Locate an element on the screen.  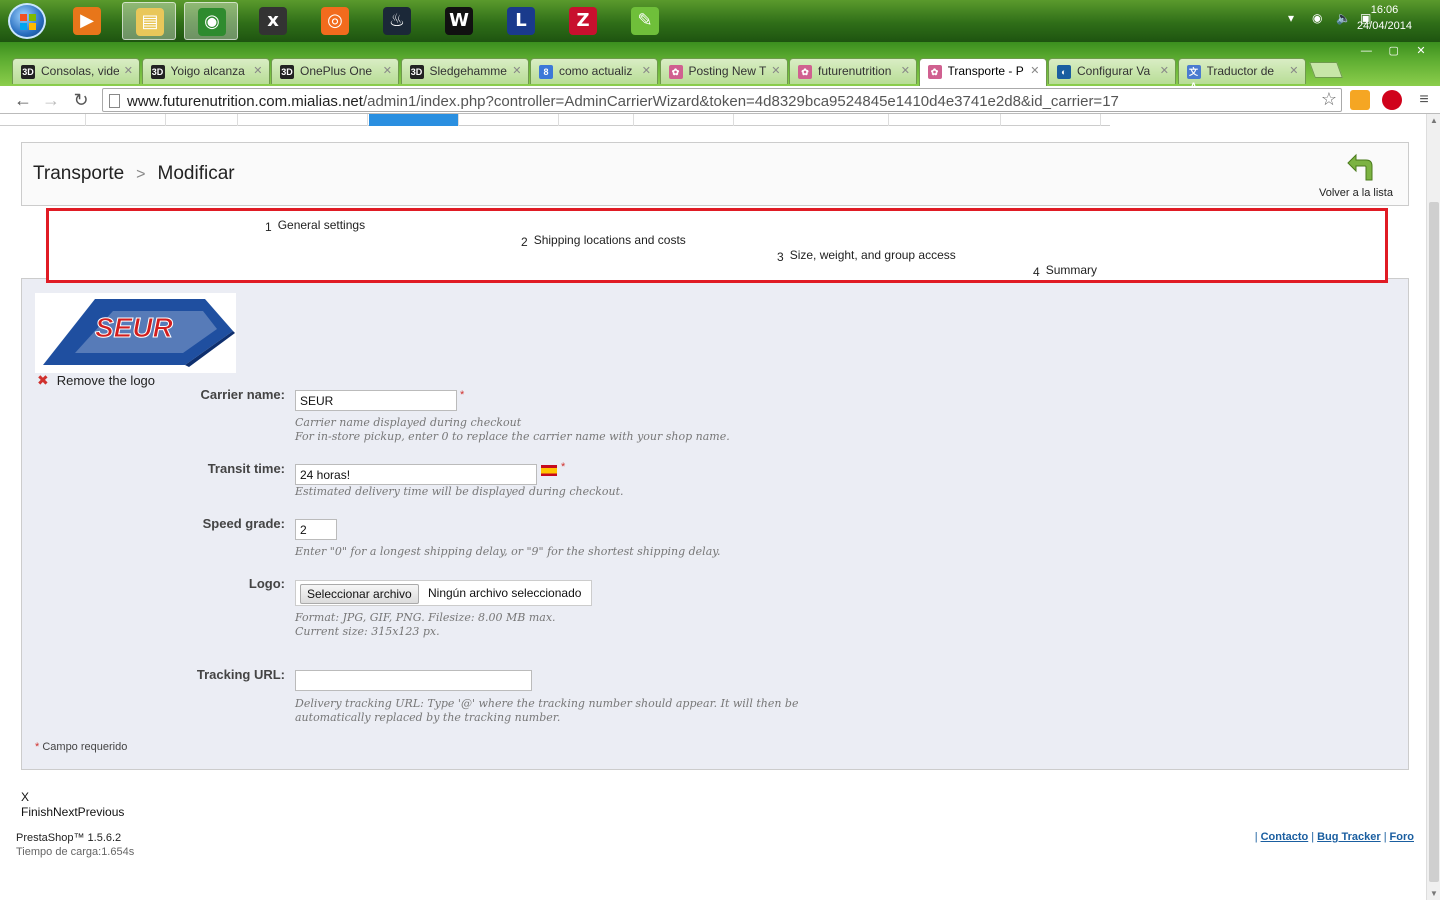
transit-time-input is located at coordinates (416, 474).